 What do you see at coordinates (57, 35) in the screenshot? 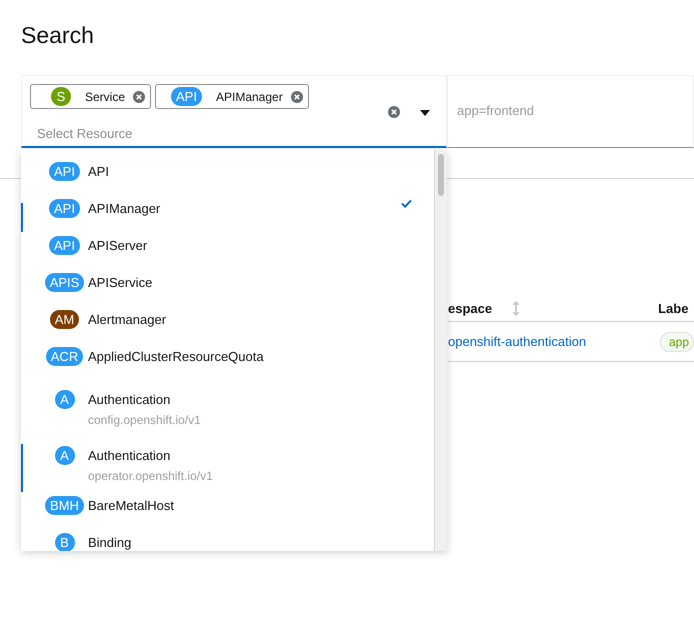
I see `page-title: Search` at bounding box center [57, 35].